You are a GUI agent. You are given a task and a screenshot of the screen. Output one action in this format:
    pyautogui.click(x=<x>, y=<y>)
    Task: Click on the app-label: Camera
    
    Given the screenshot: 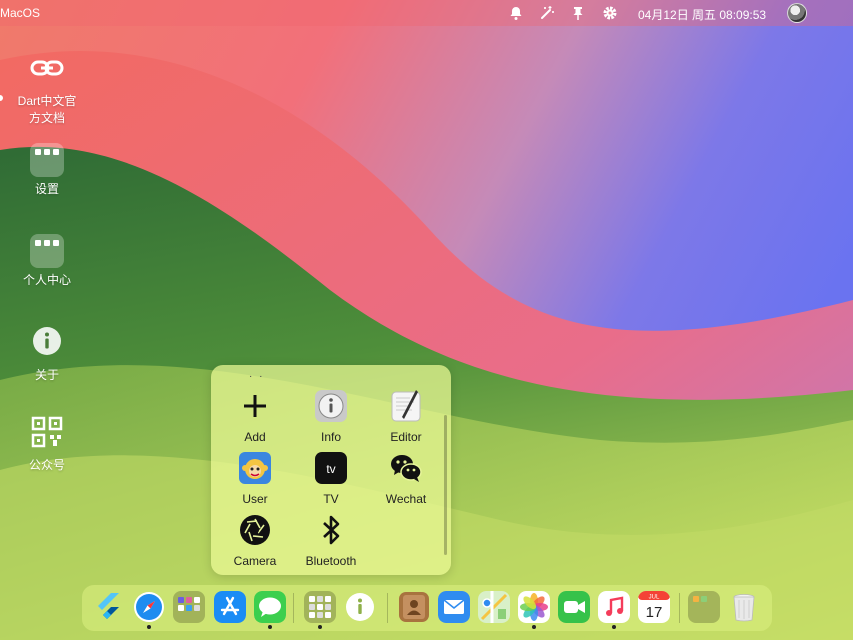 What is the action you would take?
    pyautogui.click(x=255, y=561)
    